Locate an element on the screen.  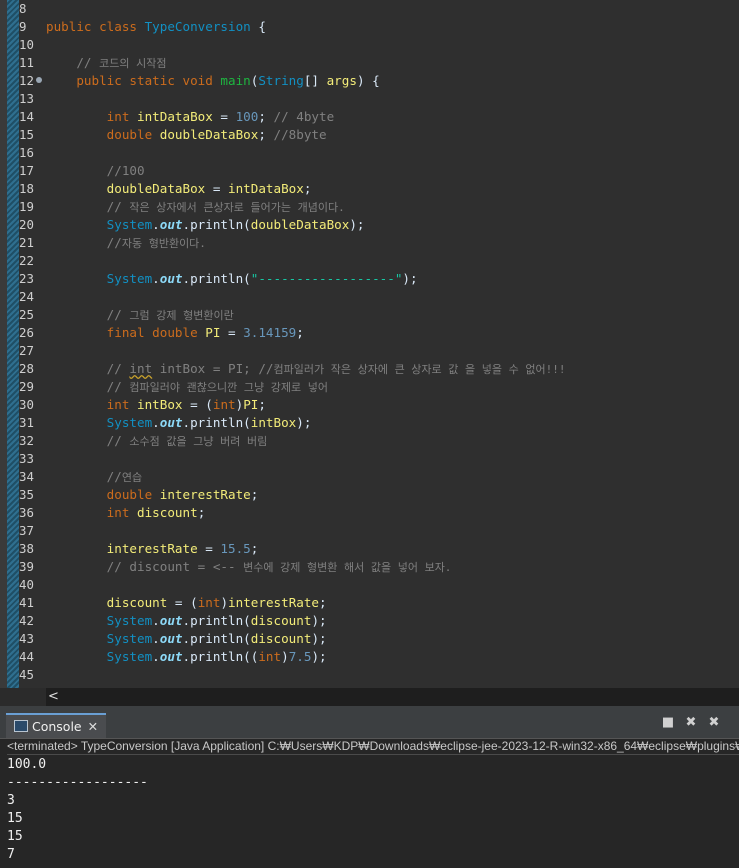
line-number: 42 is located at coordinates (26, 620).